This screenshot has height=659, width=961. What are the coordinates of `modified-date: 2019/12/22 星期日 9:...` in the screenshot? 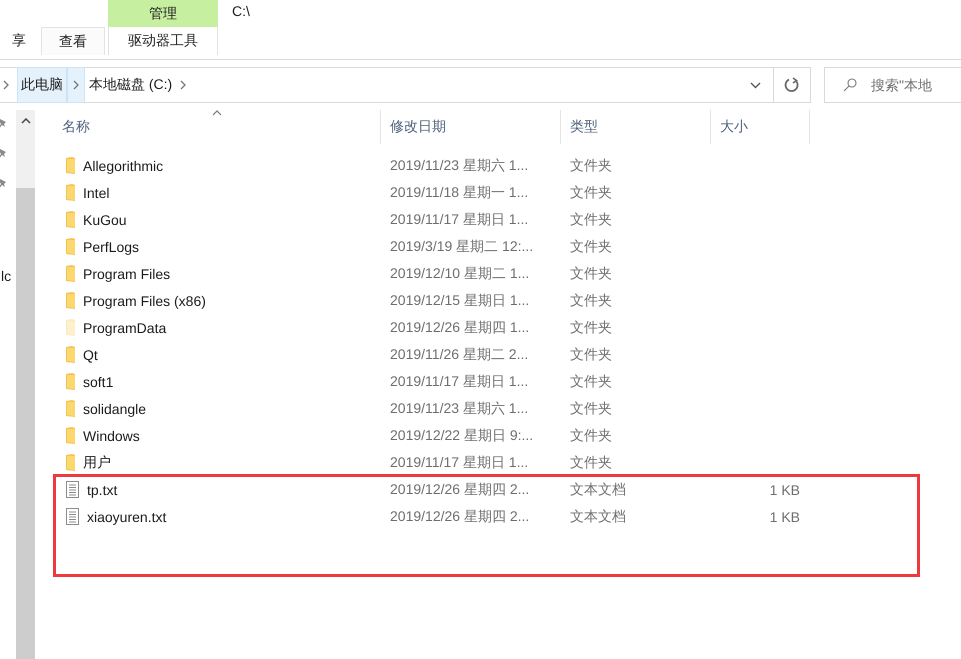 It's located at (461, 435).